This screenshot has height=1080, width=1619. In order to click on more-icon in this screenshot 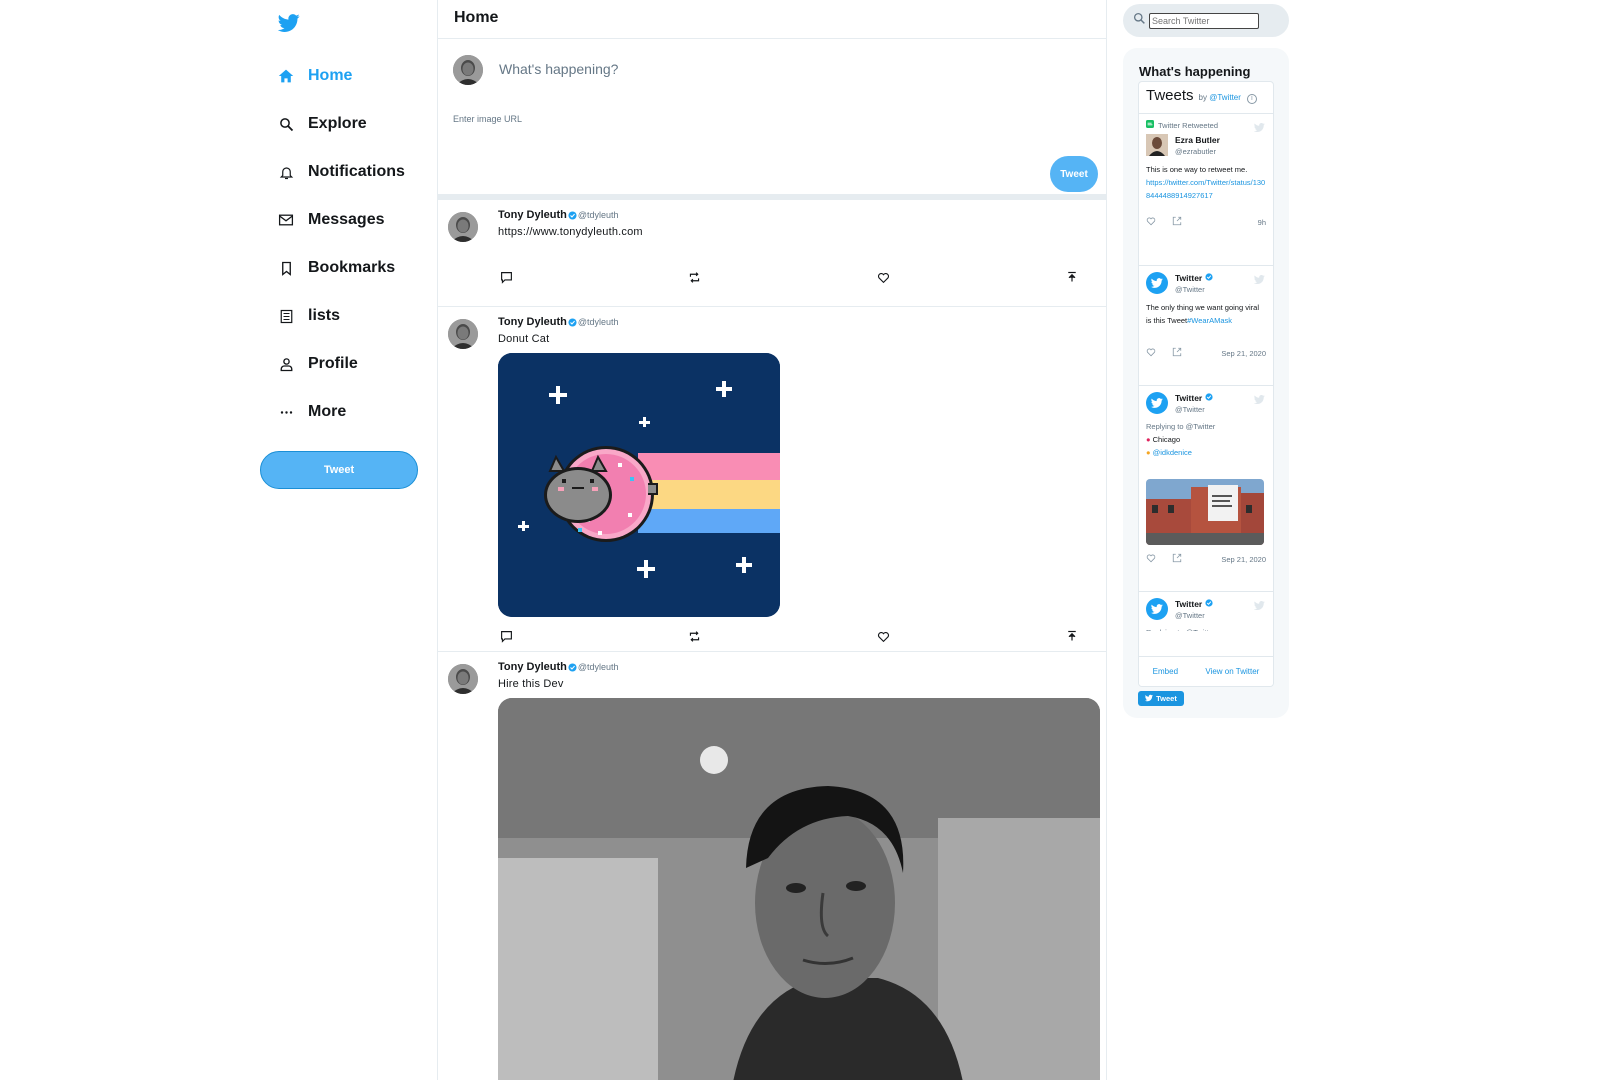, I will do `click(286, 412)`.